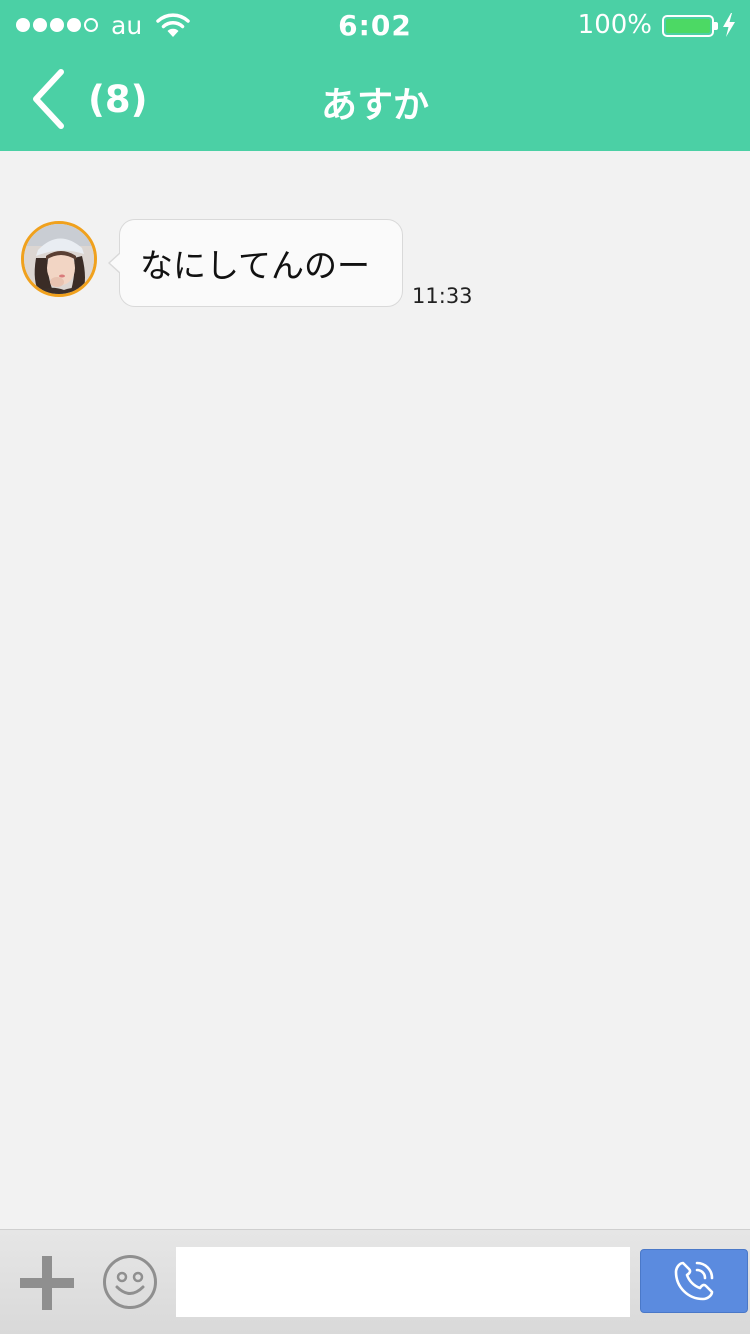 The height and width of the screenshot is (1334, 750). I want to click on message-text: なにしてんのー, so click(255, 265).